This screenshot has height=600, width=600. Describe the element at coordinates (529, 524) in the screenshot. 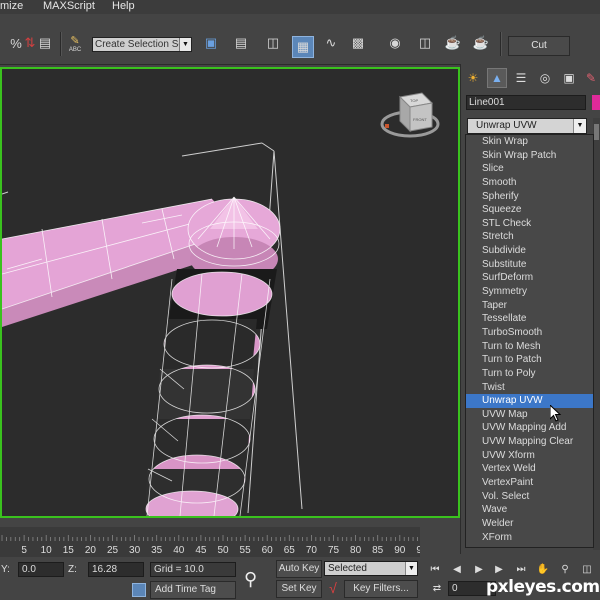

I see `modifier-list-item: Welder` at that location.